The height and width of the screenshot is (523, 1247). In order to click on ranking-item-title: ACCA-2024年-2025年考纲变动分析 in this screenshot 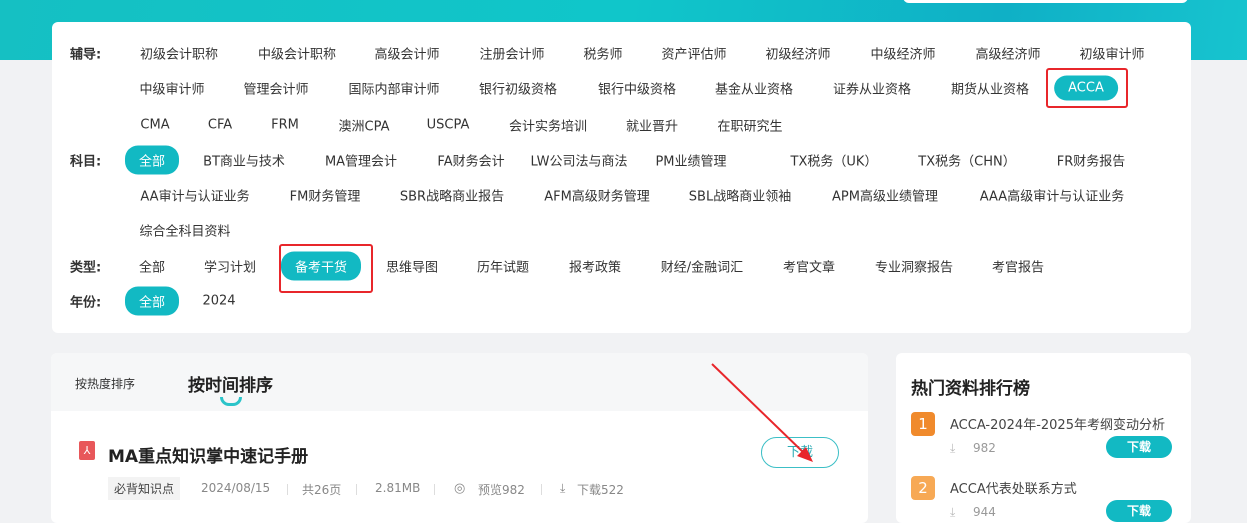, I will do `click(1057, 423)`.